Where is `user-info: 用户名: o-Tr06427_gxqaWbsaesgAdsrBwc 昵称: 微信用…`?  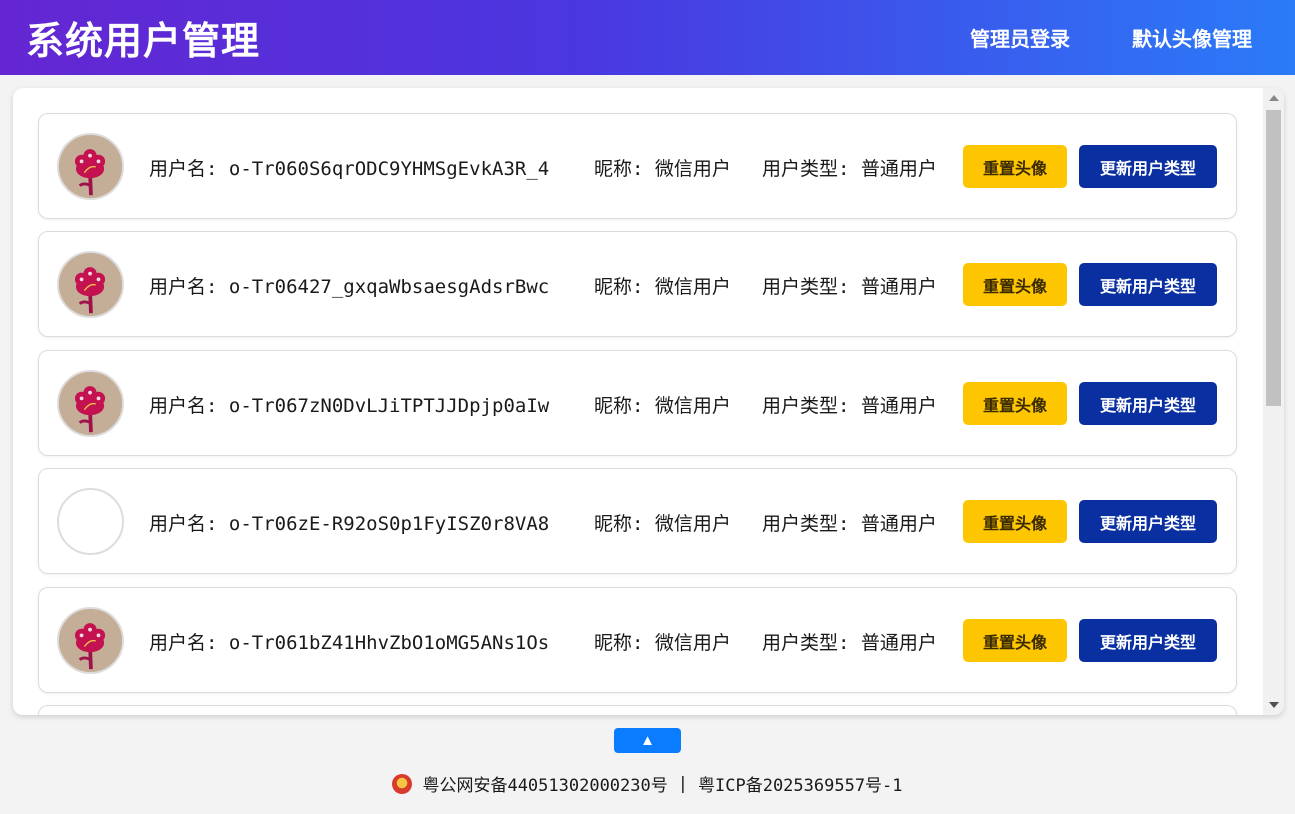 user-info: 用户名: o-Tr06427_gxqaWbsaesgAdsrBwc 昵称: 微信用… is located at coordinates (543, 285).